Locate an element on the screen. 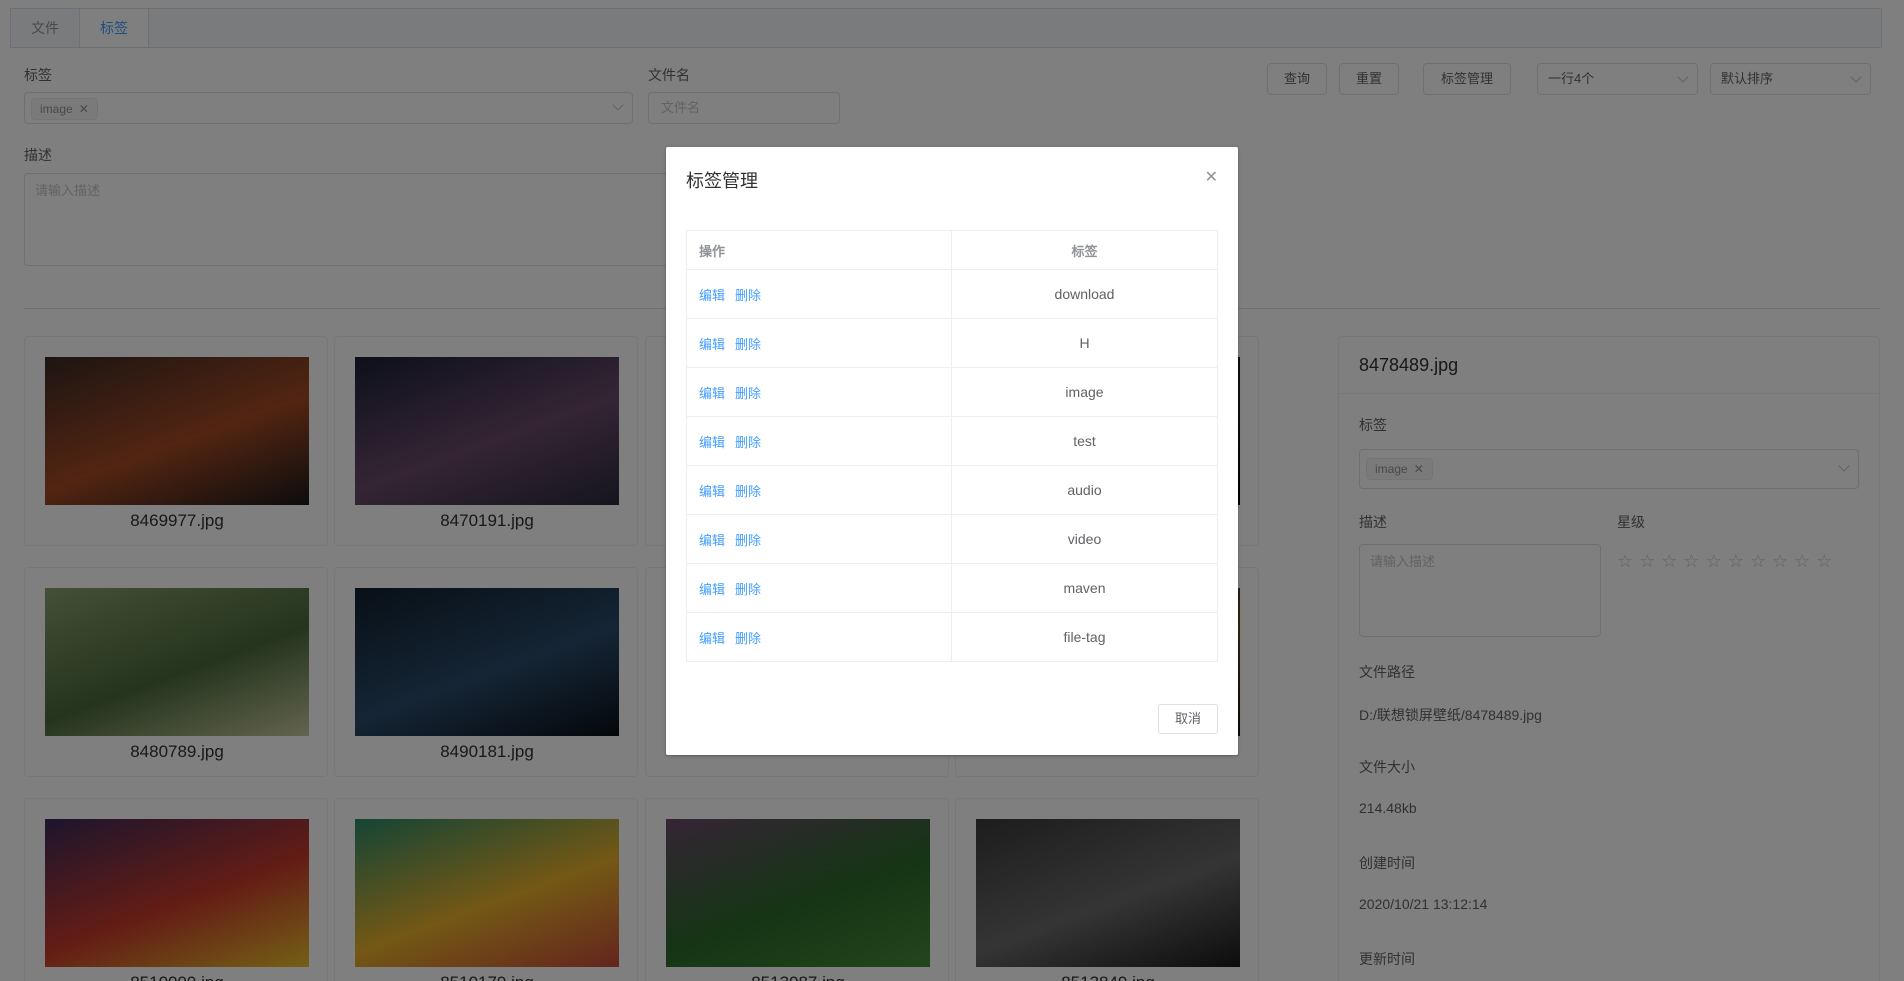 This screenshot has height=981, width=1904. tag-name: audio is located at coordinates (1084, 490).